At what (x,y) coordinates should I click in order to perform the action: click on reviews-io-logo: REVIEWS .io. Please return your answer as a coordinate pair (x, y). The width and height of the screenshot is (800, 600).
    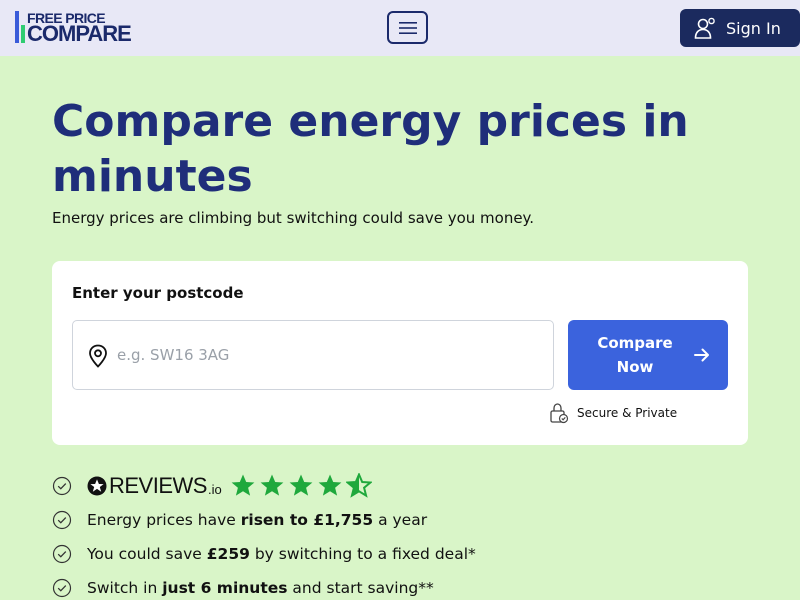
    Looking at the image, I should click on (154, 486).